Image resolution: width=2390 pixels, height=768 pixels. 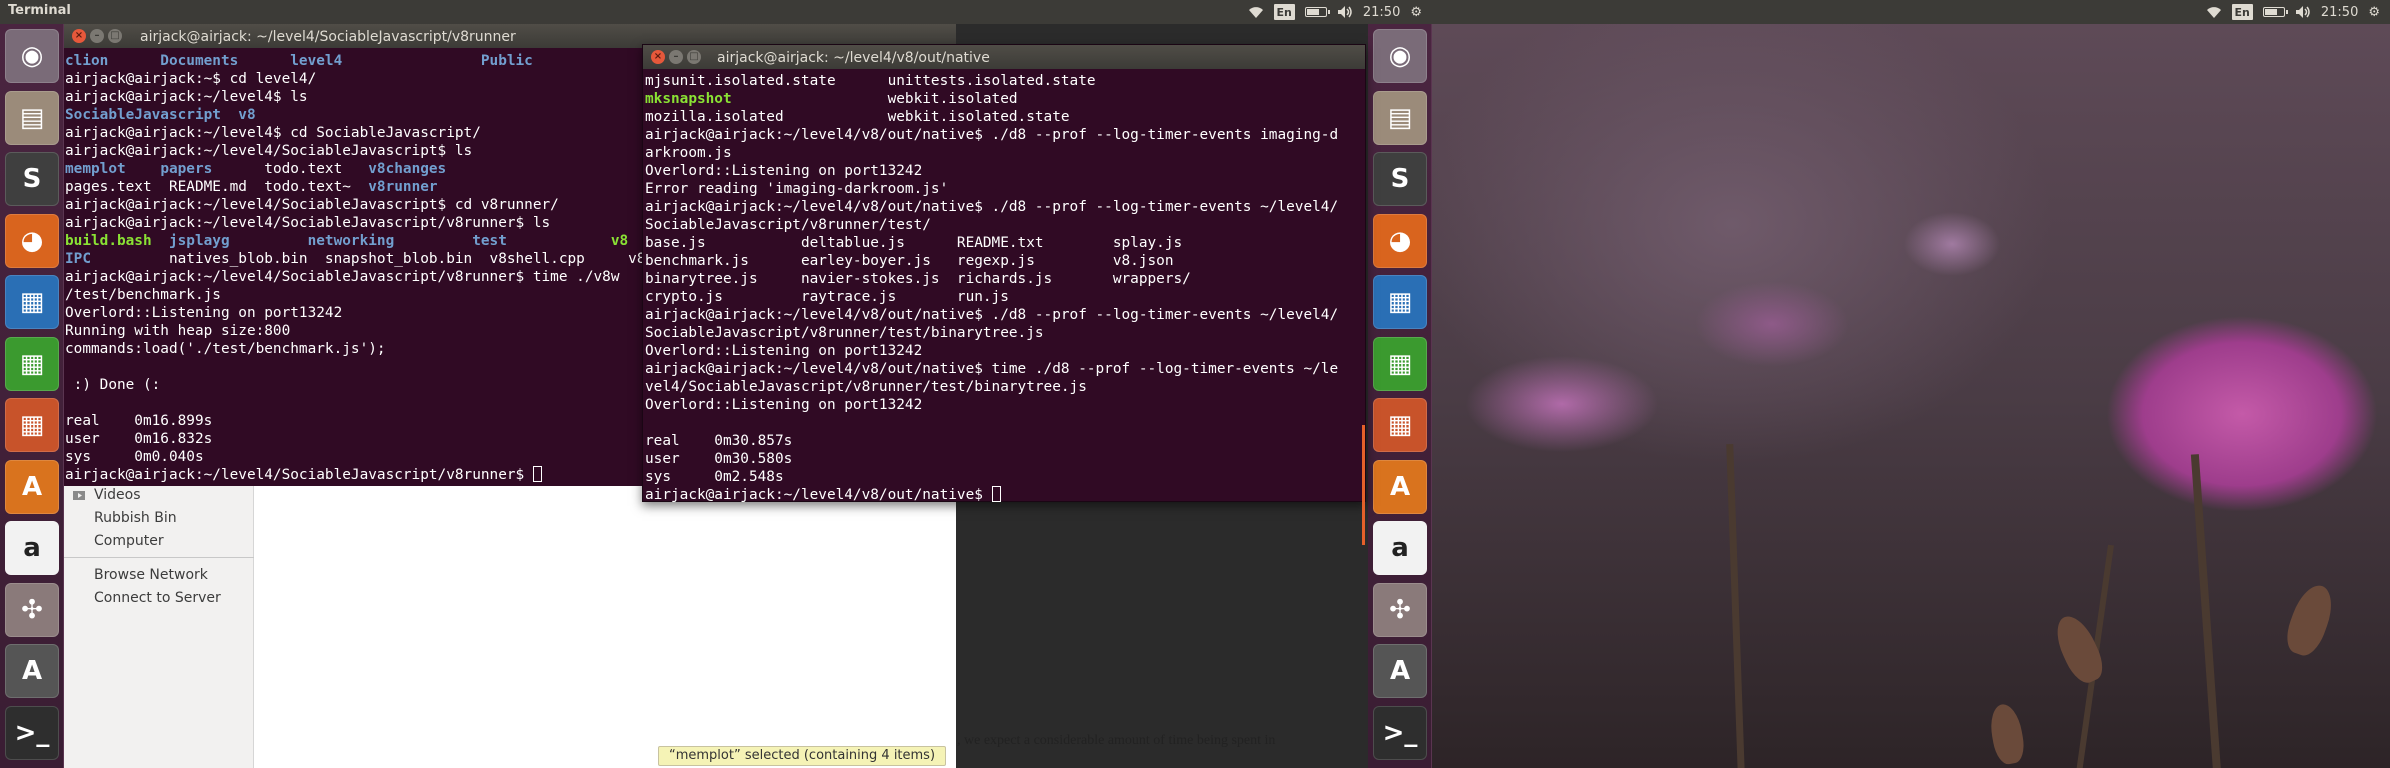 What do you see at coordinates (716, 12) in the screenshot?
I see `top-panel-left: Terminal En 21:50 ⚙` at bounding box center [716, 12].